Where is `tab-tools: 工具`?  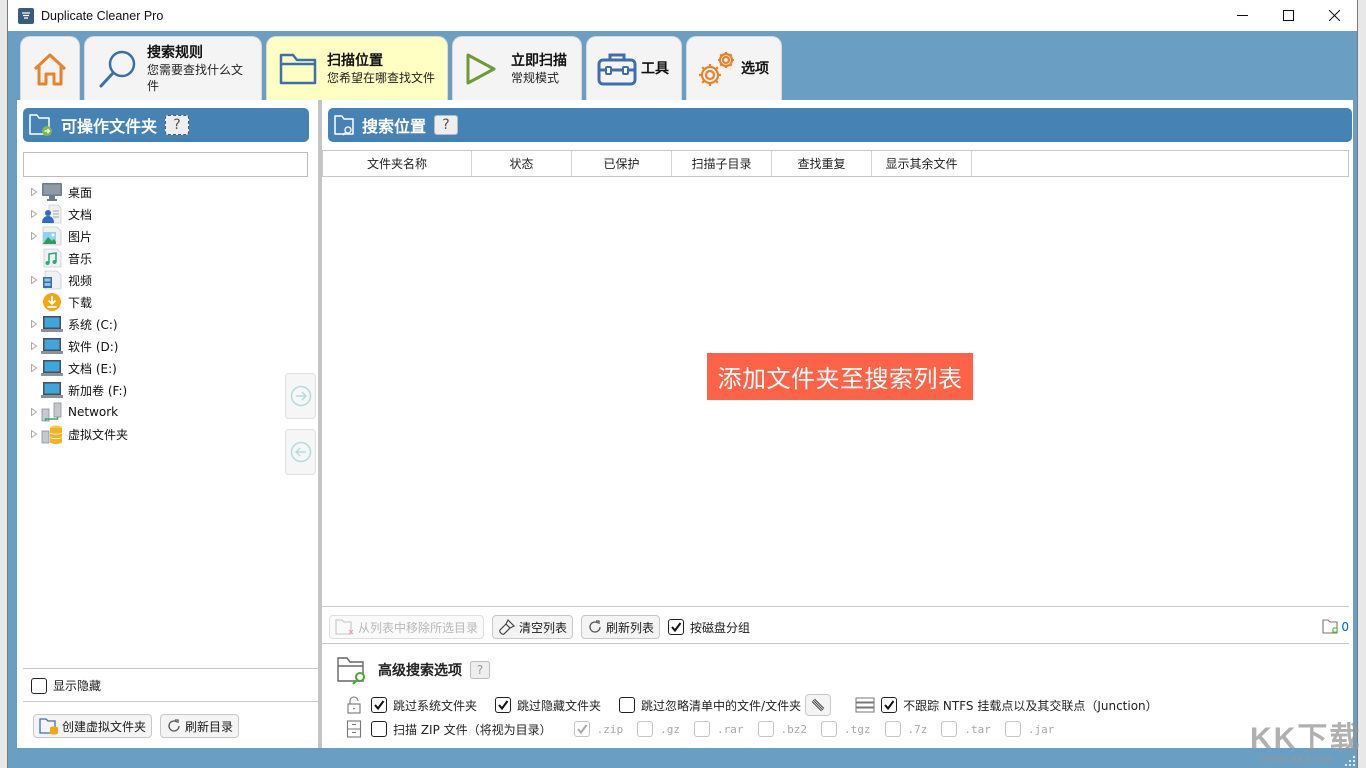 tab-tools: 工具 is located at coordinates (634, 68).